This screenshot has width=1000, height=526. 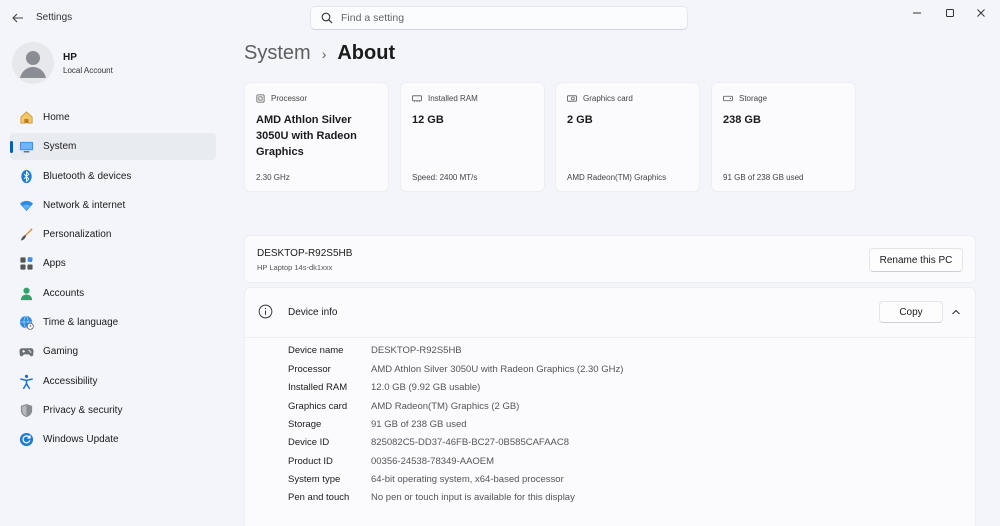 What do you see at coordinates (113, 351) in the screenshot?
I see `sidebar-item-gaming: Gaming` at bounding box center [113, 351].